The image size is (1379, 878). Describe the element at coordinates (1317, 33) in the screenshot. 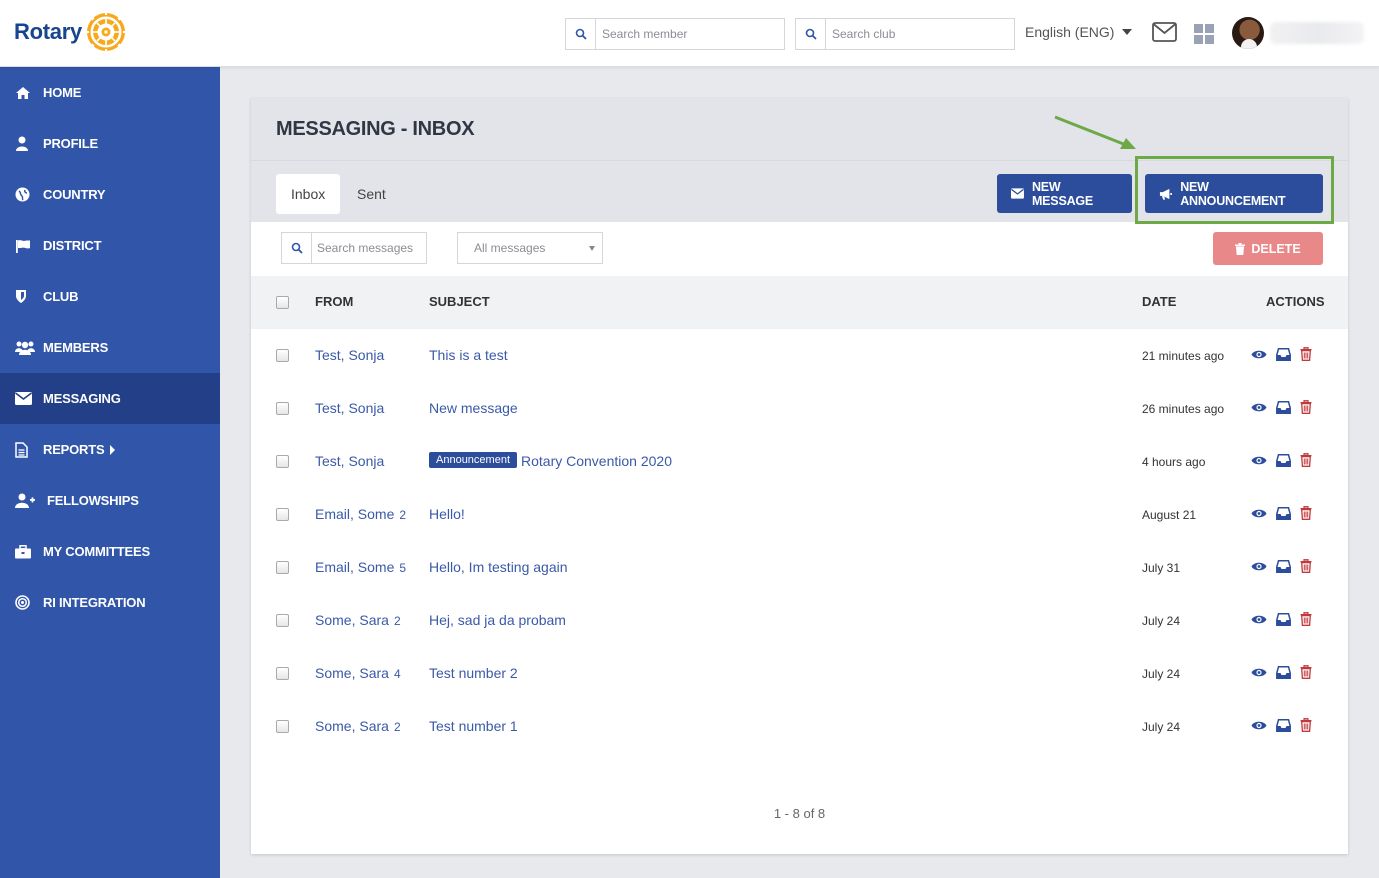

I see `user-name-blurred` at that location.